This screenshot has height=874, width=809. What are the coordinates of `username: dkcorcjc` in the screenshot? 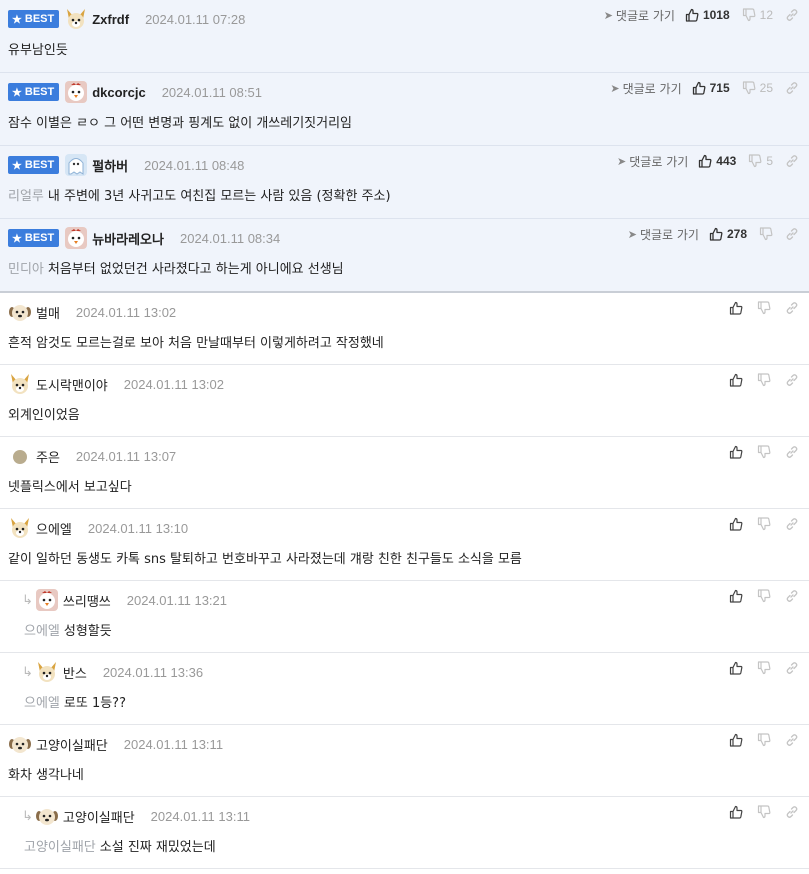 It's located at (118, 92).